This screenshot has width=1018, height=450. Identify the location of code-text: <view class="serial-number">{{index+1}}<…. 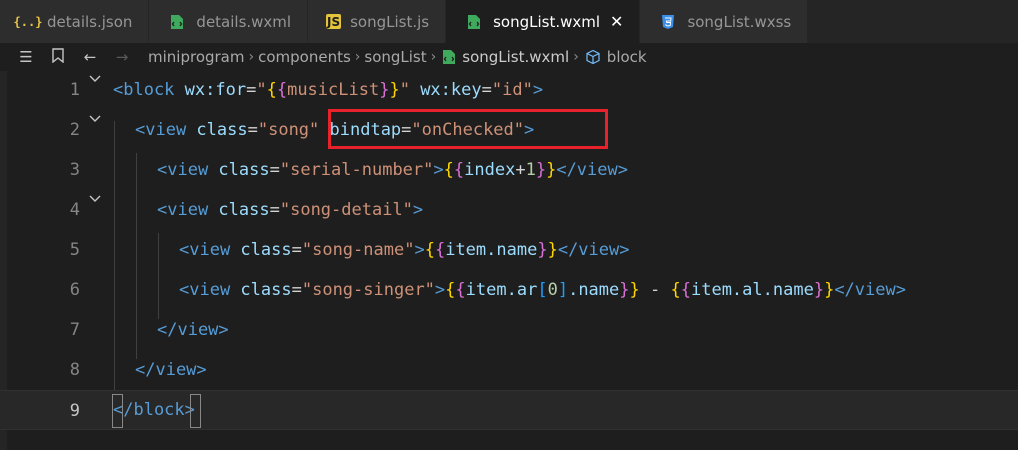
(392, 170).